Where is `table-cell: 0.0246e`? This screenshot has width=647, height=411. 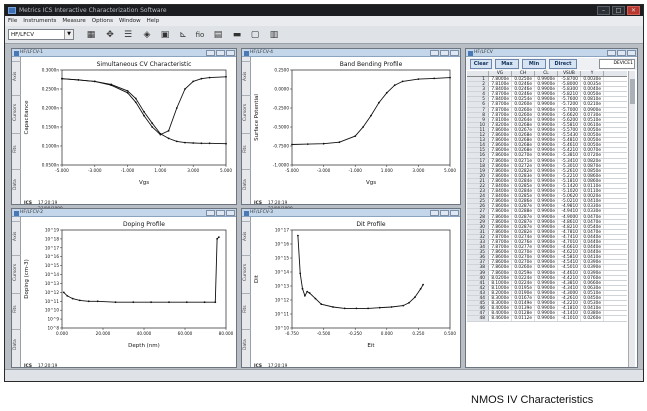
table-cell: 0.0246e is located at coordinates (523, 84).